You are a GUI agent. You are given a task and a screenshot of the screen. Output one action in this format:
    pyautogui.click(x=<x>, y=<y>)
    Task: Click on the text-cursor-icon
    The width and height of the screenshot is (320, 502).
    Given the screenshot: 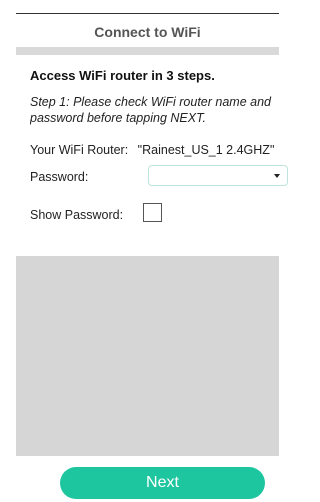 What is the action you would take?
    pyautogui.click(x=277, y=176)
    